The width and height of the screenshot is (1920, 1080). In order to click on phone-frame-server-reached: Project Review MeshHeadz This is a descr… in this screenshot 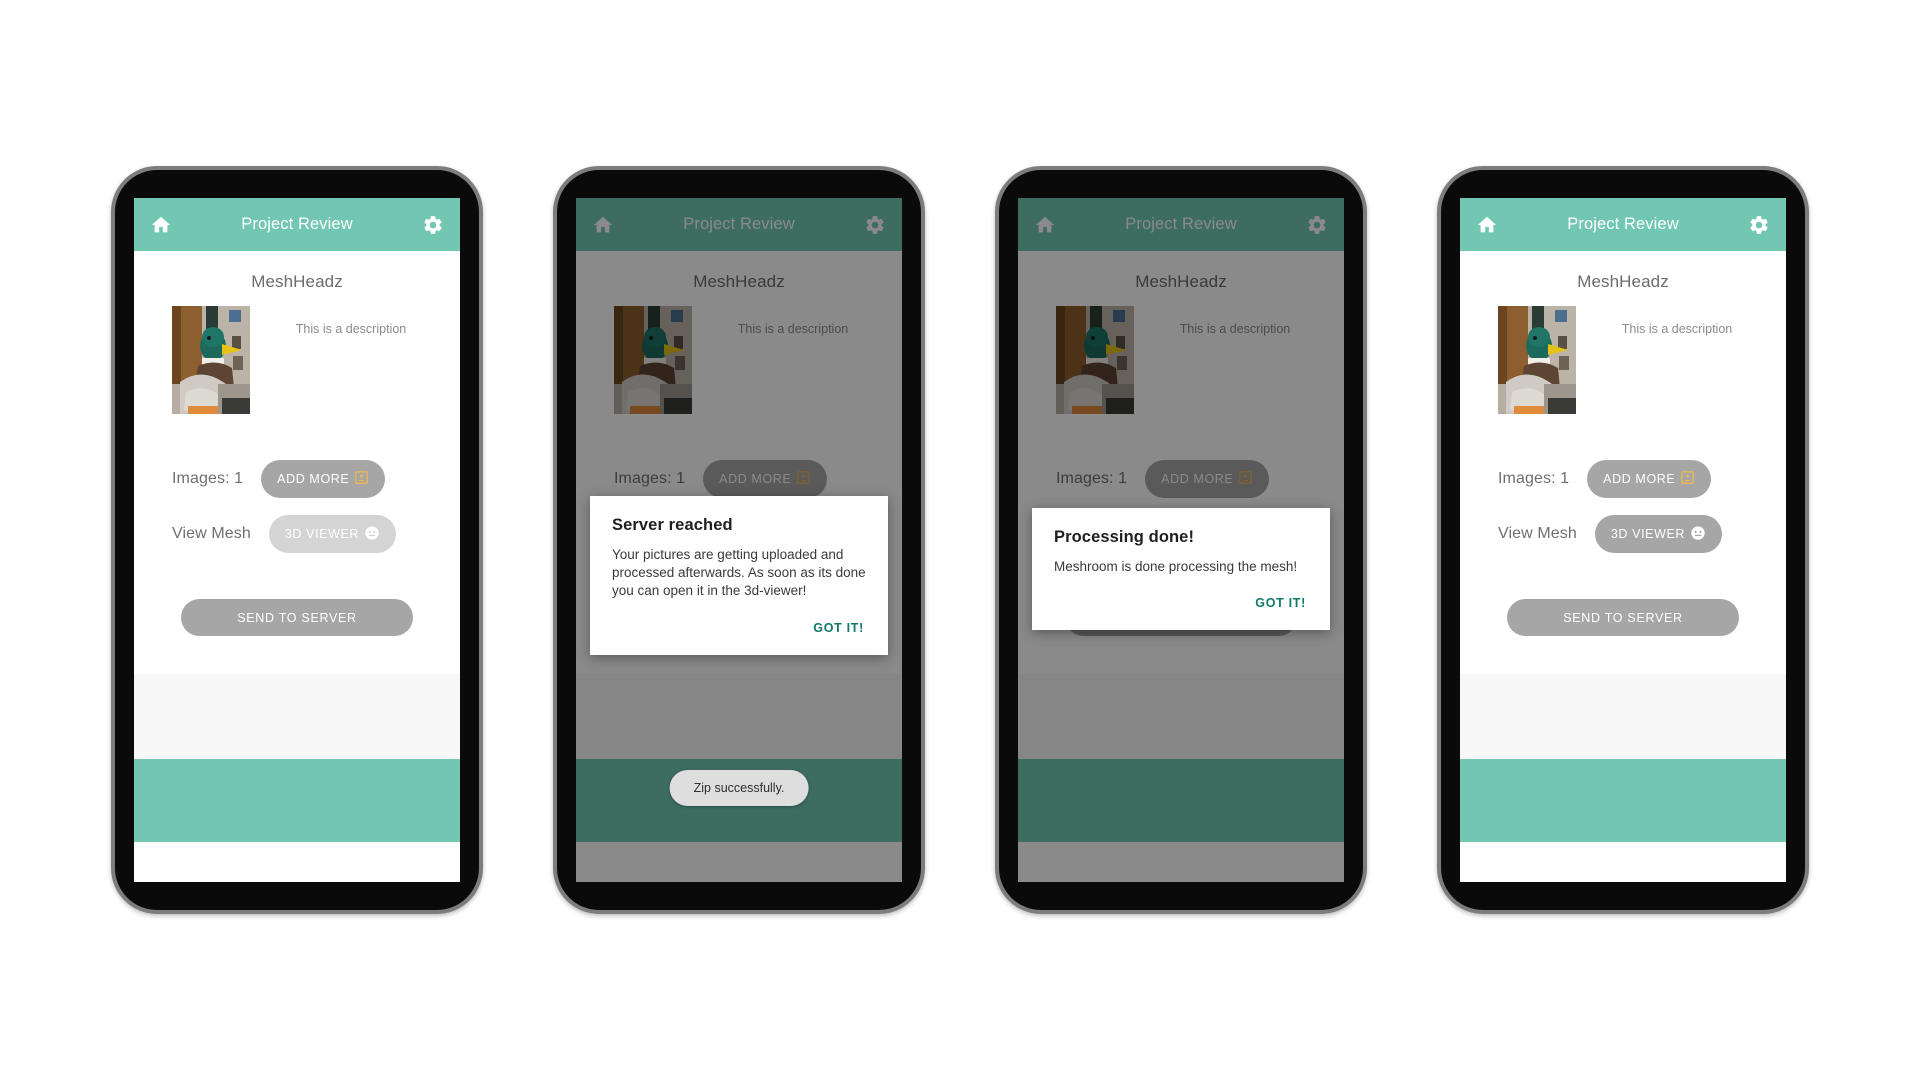, I will do `click(739, 540)`.